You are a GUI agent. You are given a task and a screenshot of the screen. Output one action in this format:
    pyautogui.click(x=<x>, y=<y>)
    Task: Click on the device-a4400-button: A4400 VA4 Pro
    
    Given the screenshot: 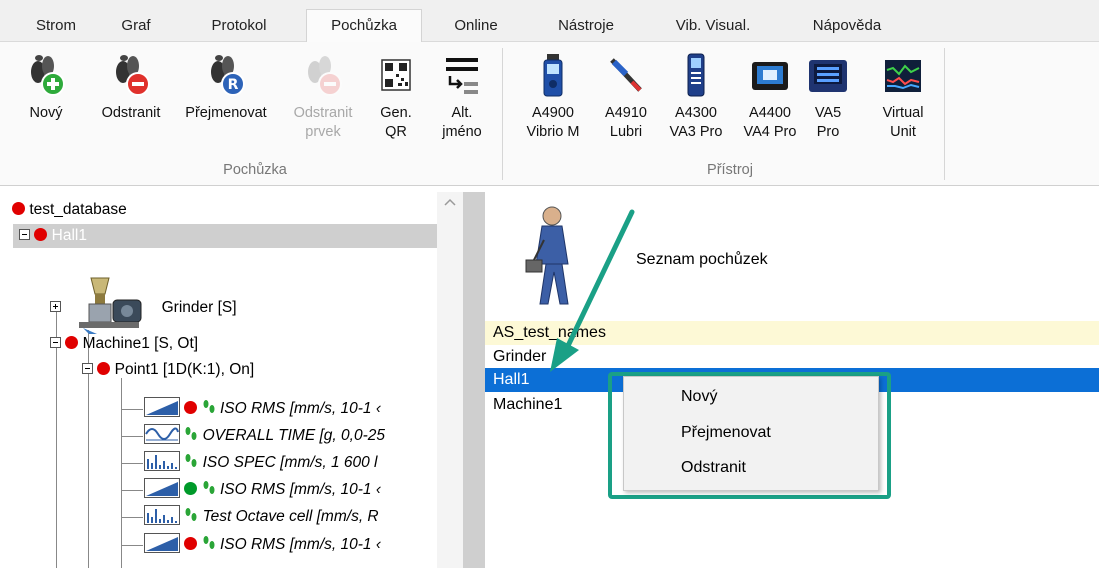 What is the action you would take?
    pyautogui.click(x=770, y=97)
    